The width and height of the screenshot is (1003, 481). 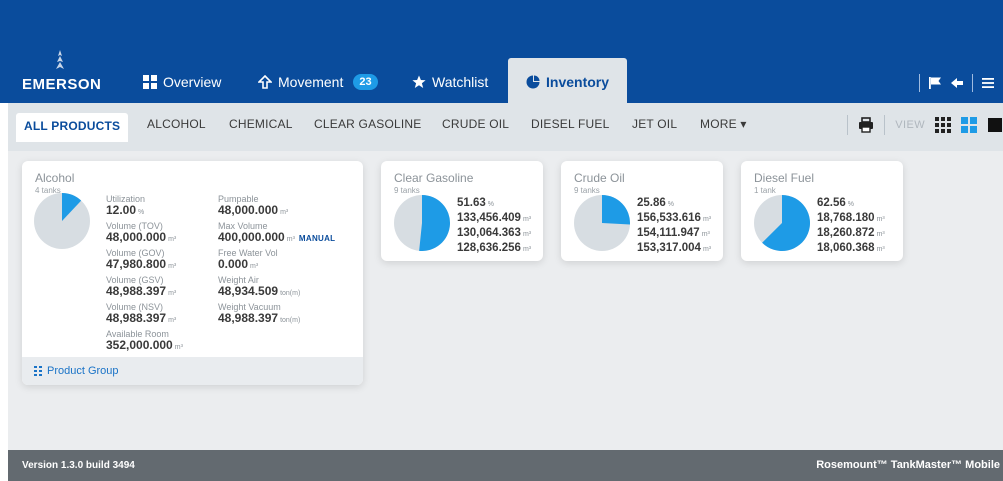 What do you see at coordinates (475, 124) in the screenshot?
I see `subtab-crude-oil: CRUDE OIL` at bounding box center [475, 124].